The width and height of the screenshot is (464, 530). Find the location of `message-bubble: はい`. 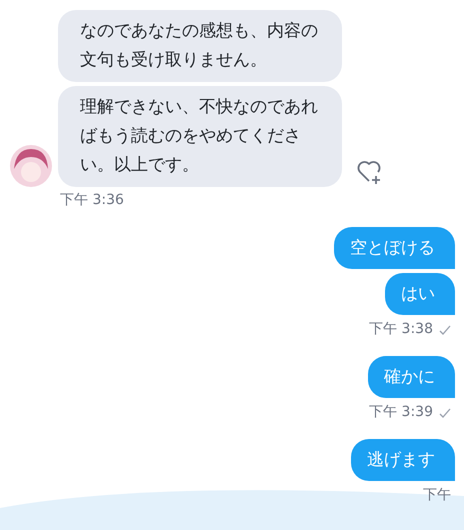

message-bubble: はい is located at coordinates (420, 294).